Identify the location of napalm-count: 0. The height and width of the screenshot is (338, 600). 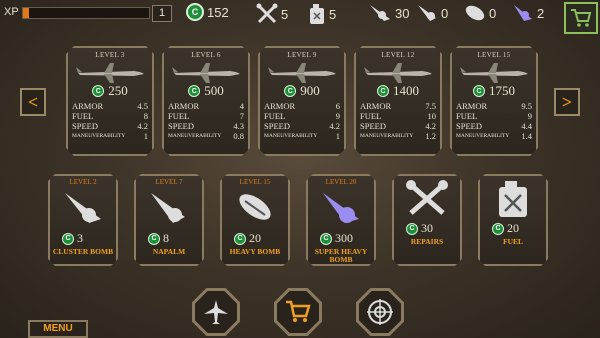
(432, 13).